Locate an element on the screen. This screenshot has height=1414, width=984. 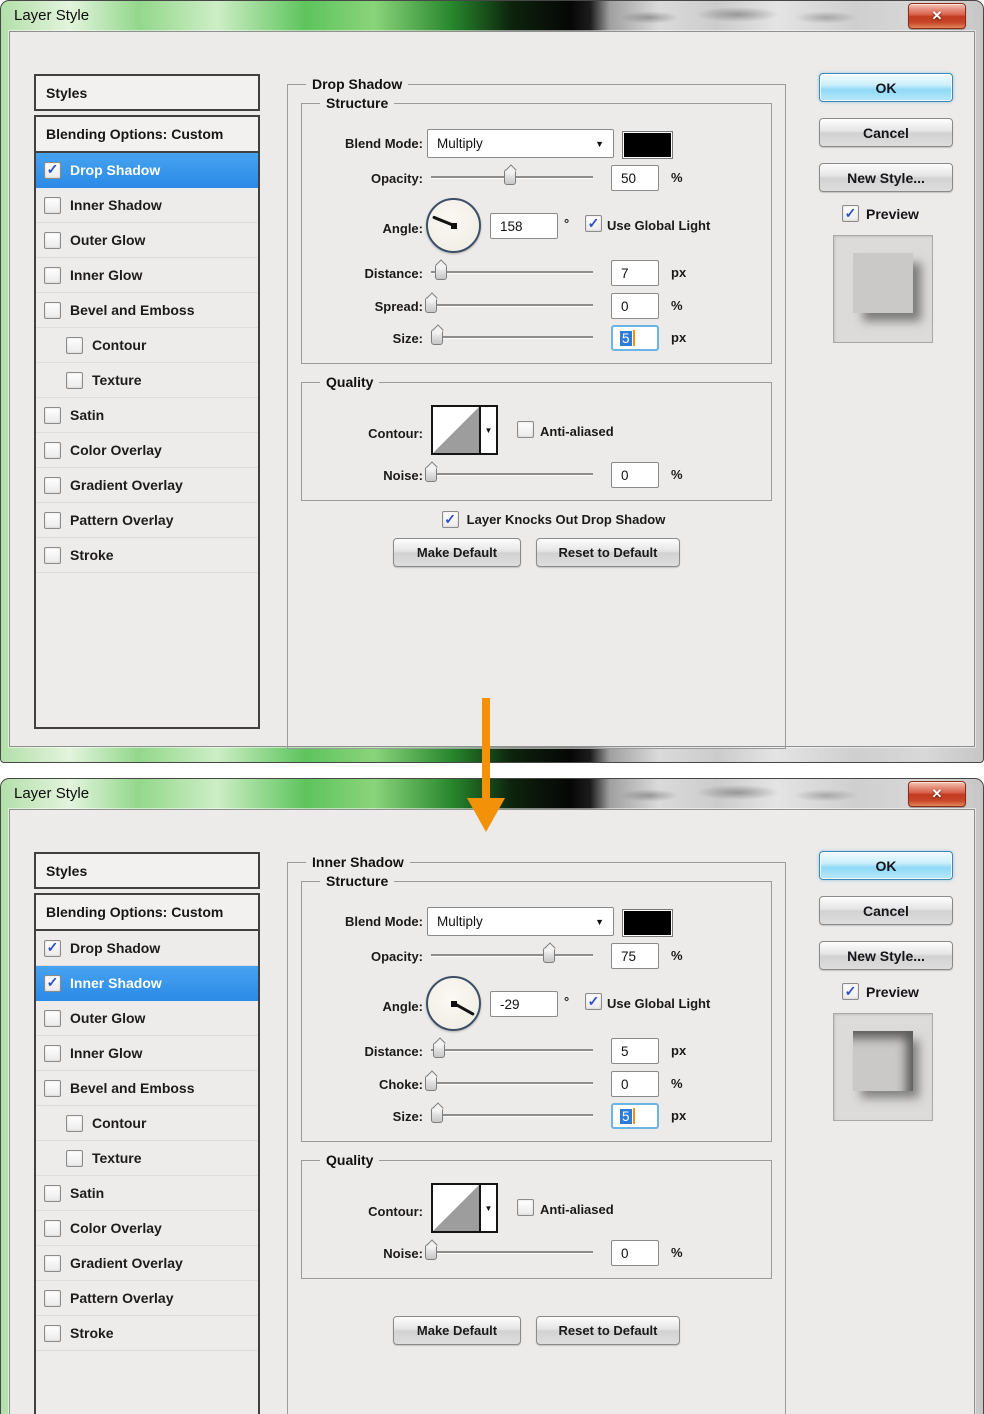
angle-input: 158 is located at coordinates (524, 226).